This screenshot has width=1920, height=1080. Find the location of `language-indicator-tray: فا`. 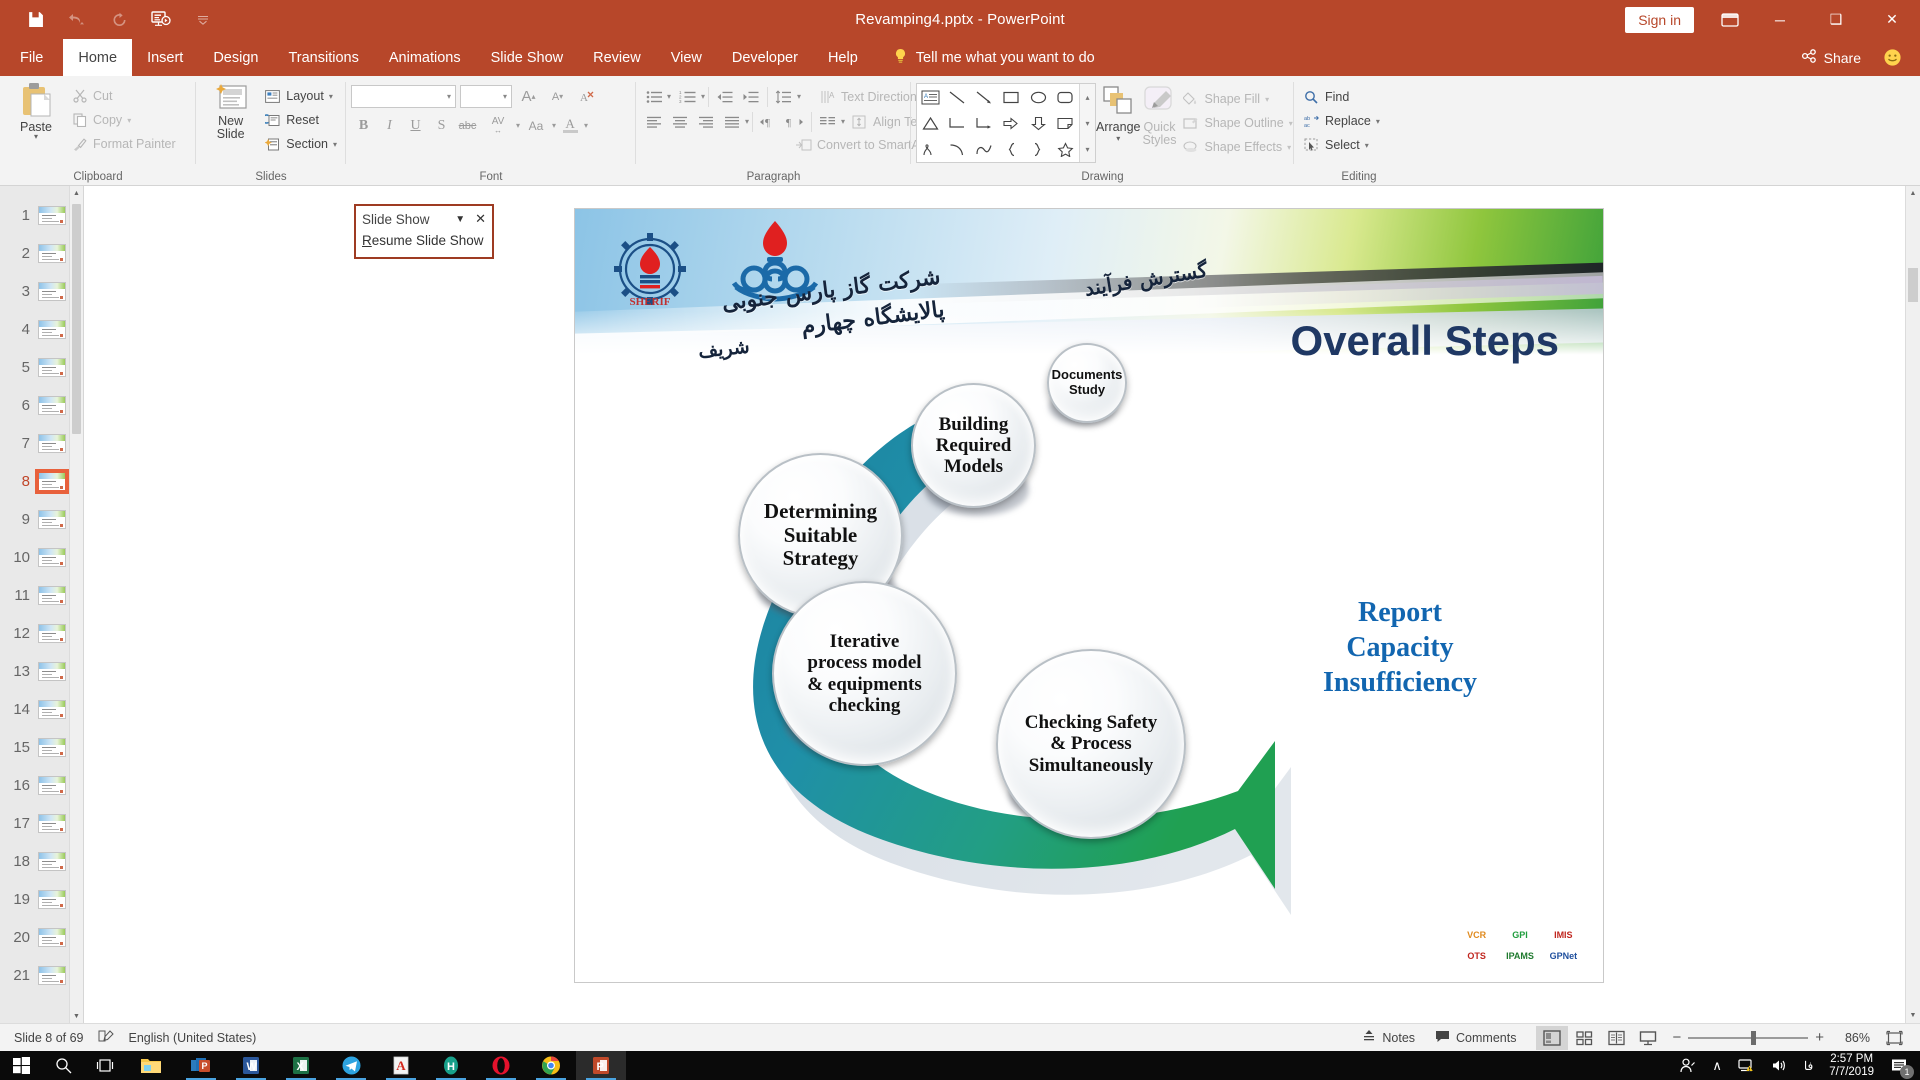

language-indicator-tray: فا is located at coordinates (1808, 1065).